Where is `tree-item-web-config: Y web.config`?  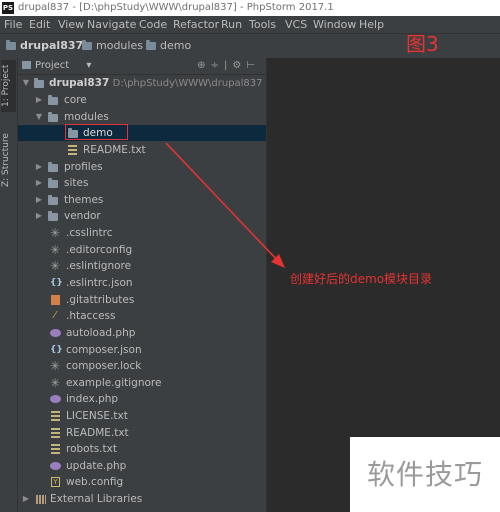 tree-item-web-config: Y web.config is located at coordinates (142, 482).